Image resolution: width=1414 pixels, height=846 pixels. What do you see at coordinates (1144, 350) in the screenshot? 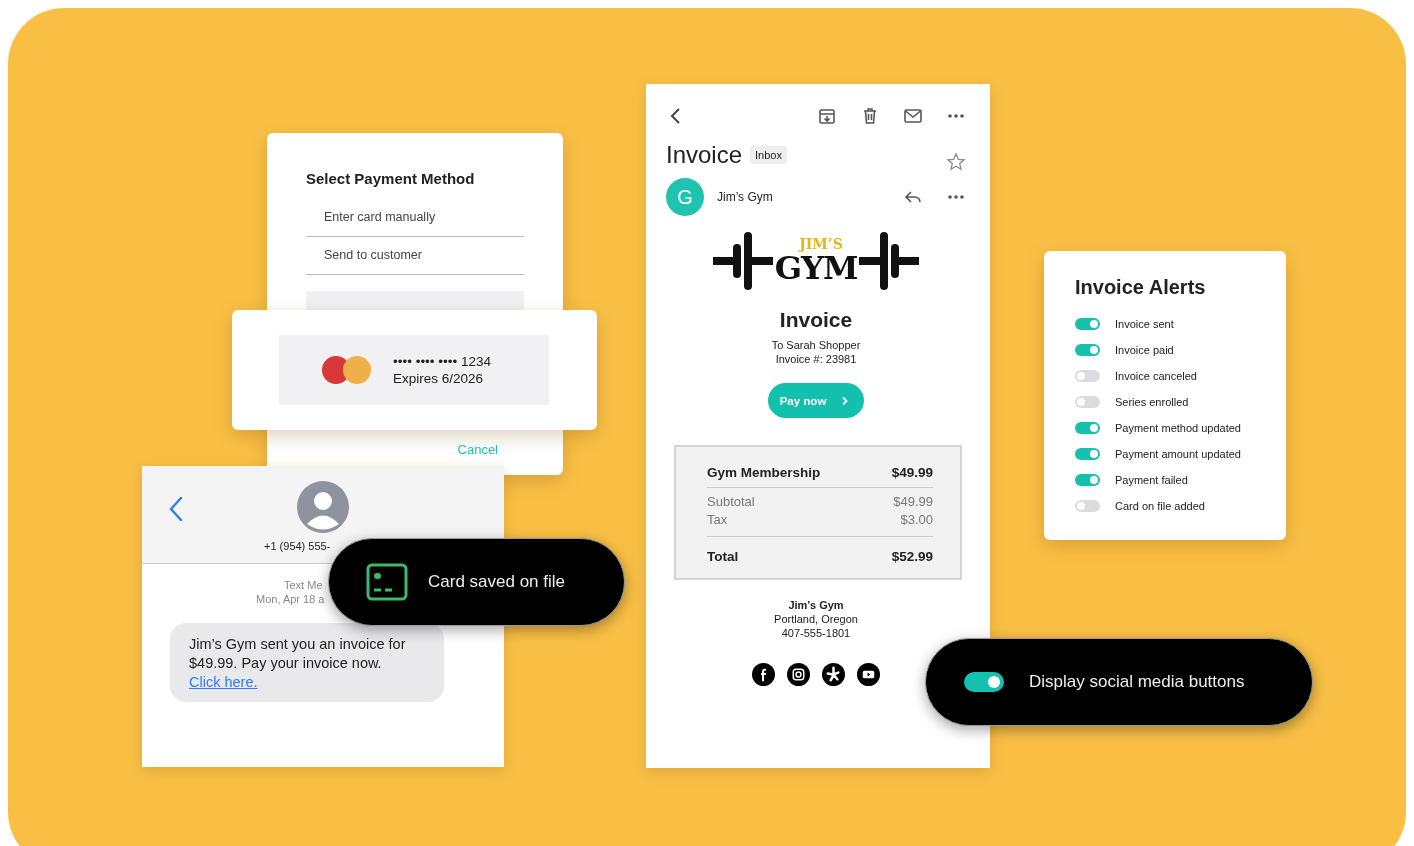
I see `toggle-label: Invoice paid` at bounding box center [1144, 350].